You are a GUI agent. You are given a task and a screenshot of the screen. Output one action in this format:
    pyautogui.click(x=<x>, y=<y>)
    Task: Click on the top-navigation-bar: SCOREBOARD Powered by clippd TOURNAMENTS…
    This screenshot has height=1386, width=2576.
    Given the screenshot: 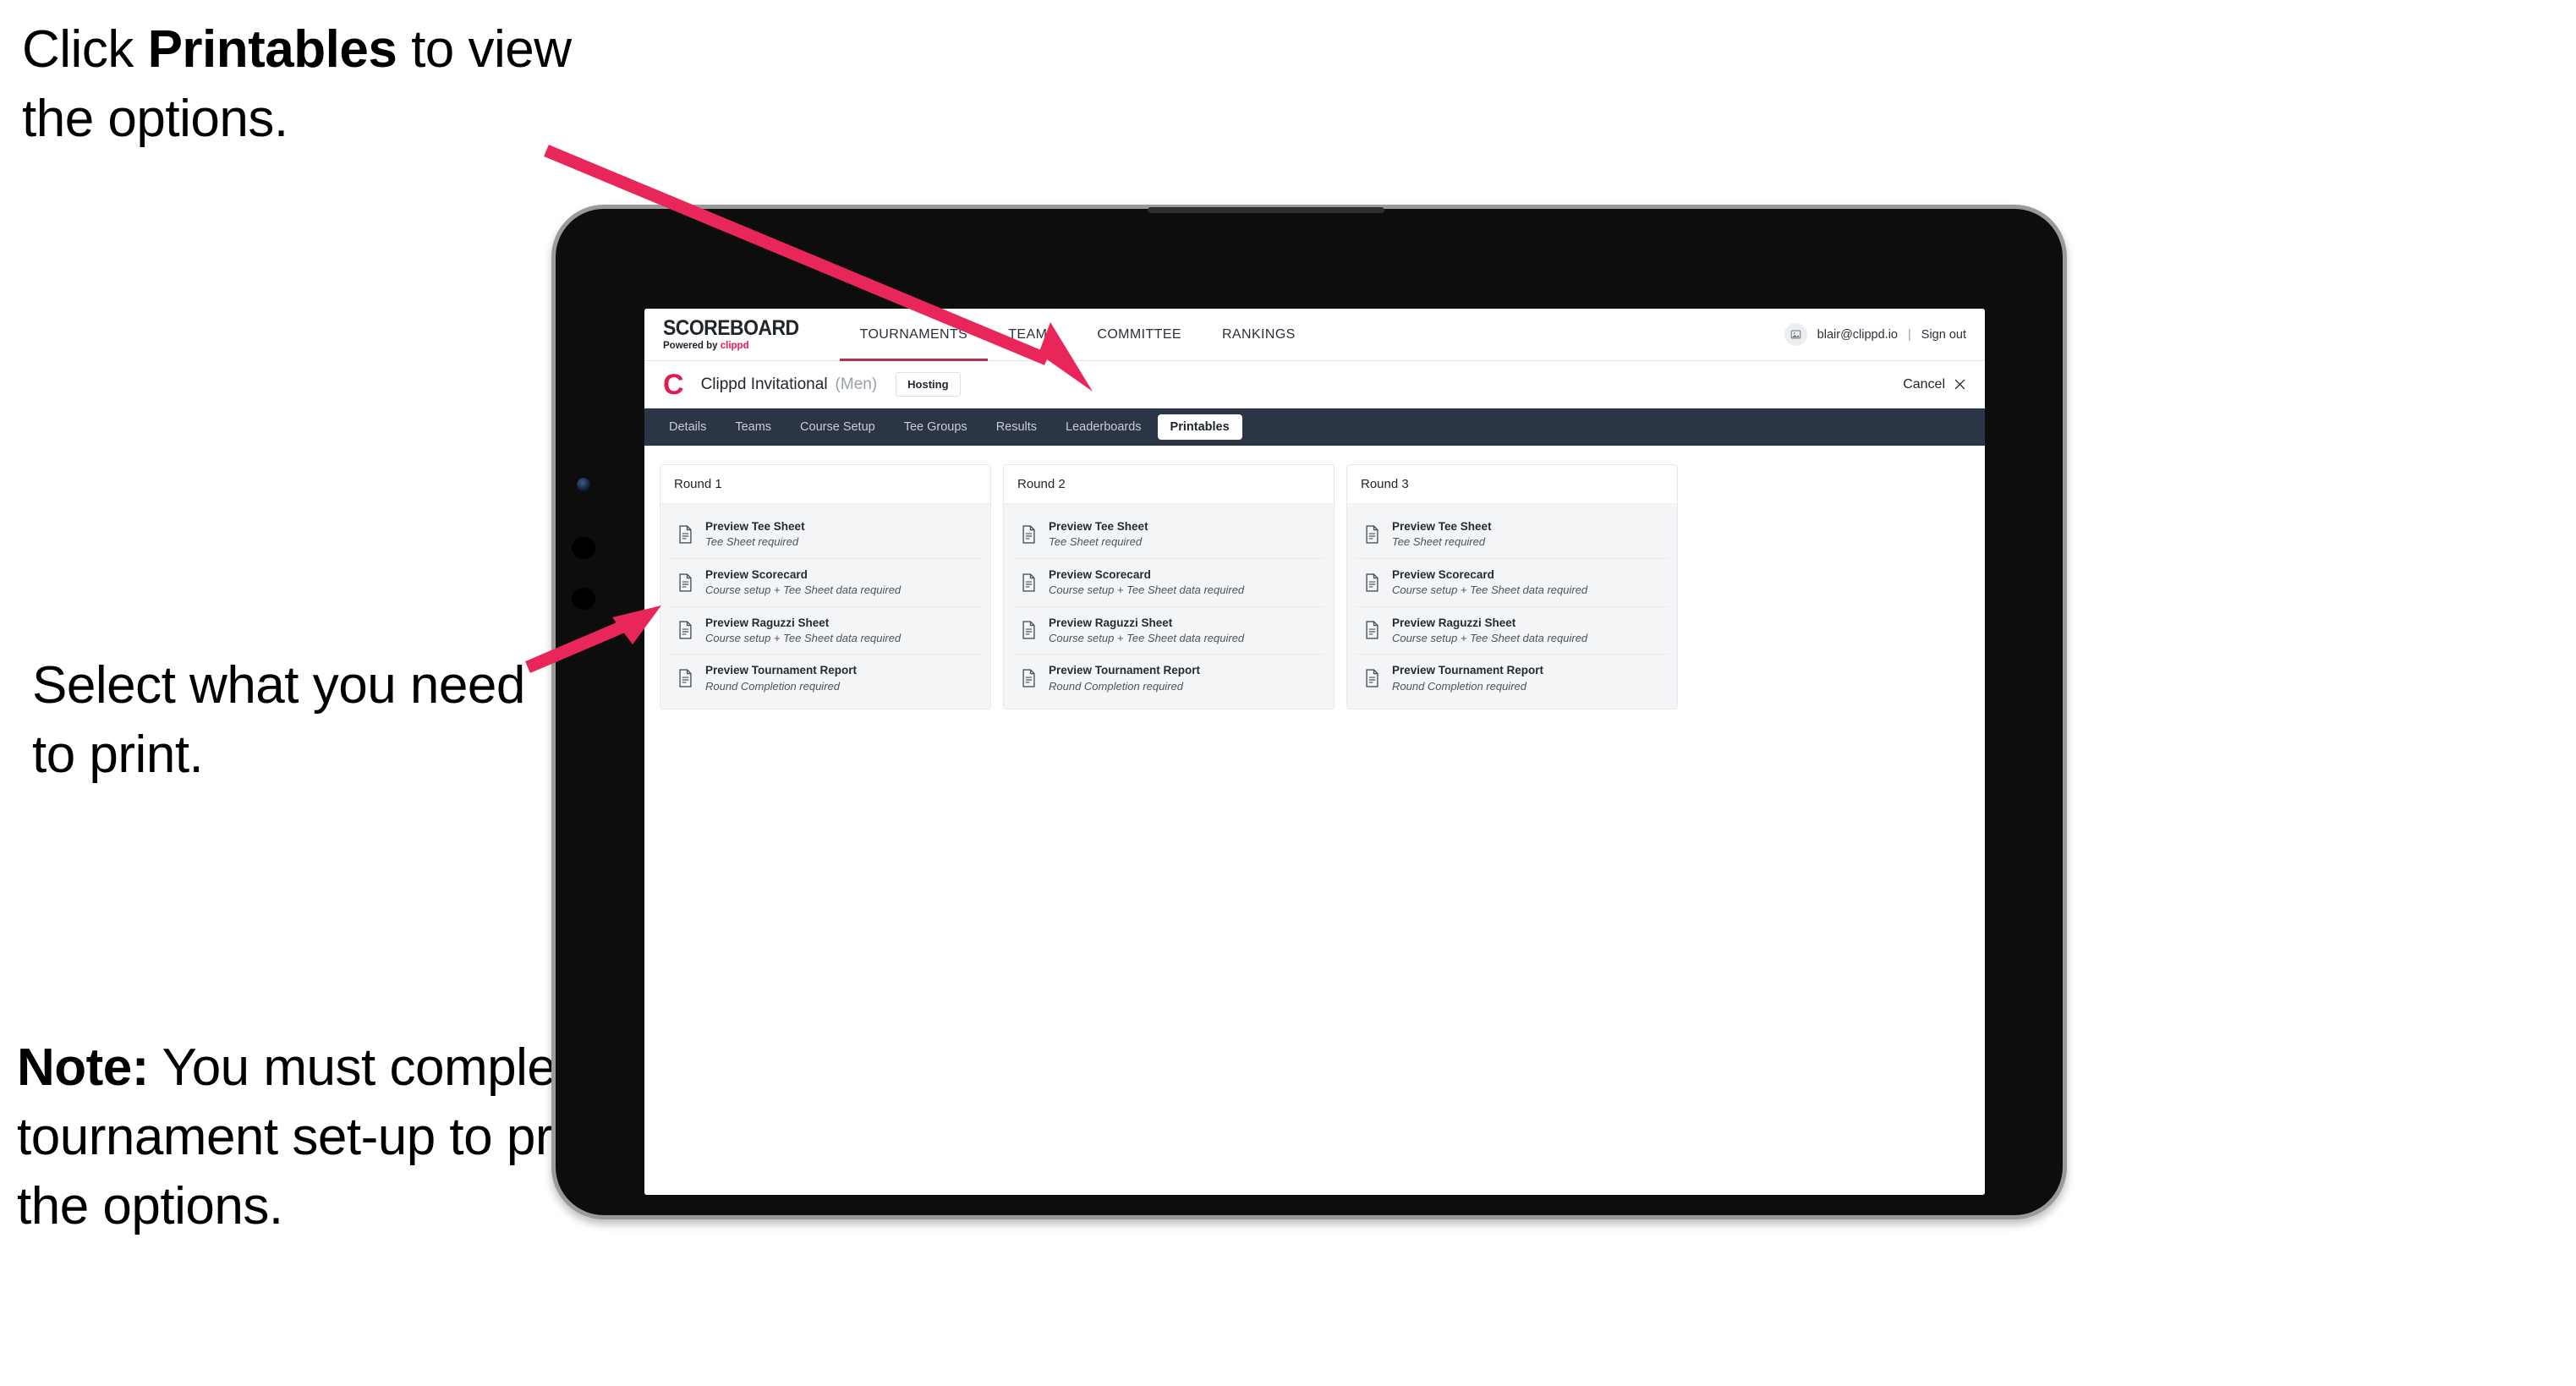 What is the action you would take?
    pyautogui.click(x=1314, y=335)
    